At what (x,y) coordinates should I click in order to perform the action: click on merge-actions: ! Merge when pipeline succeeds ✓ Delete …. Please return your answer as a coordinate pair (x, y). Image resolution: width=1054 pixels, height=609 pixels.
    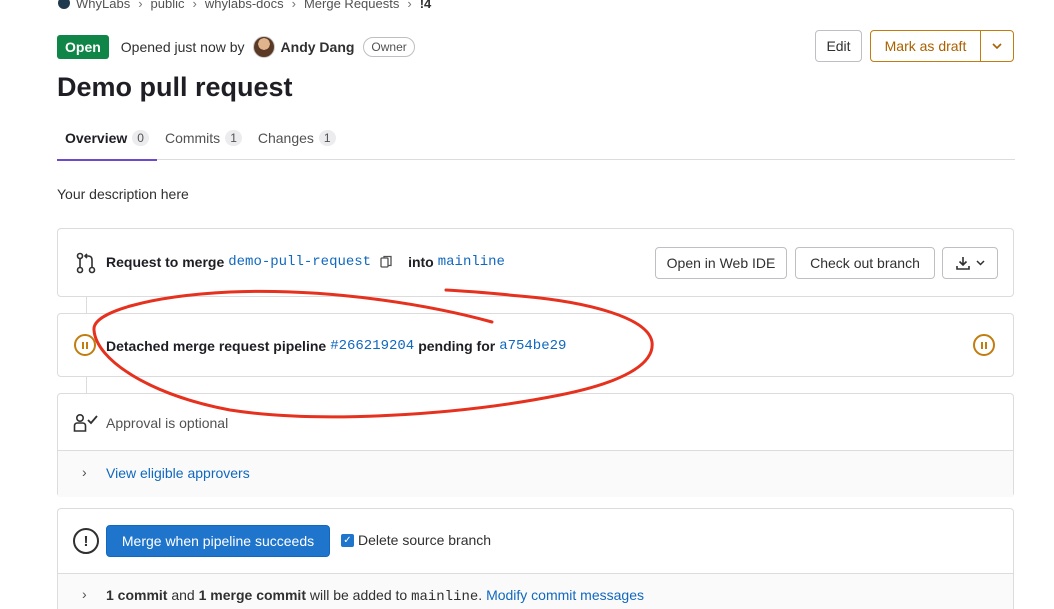
    Looking at the image, I should click on (535, 541).